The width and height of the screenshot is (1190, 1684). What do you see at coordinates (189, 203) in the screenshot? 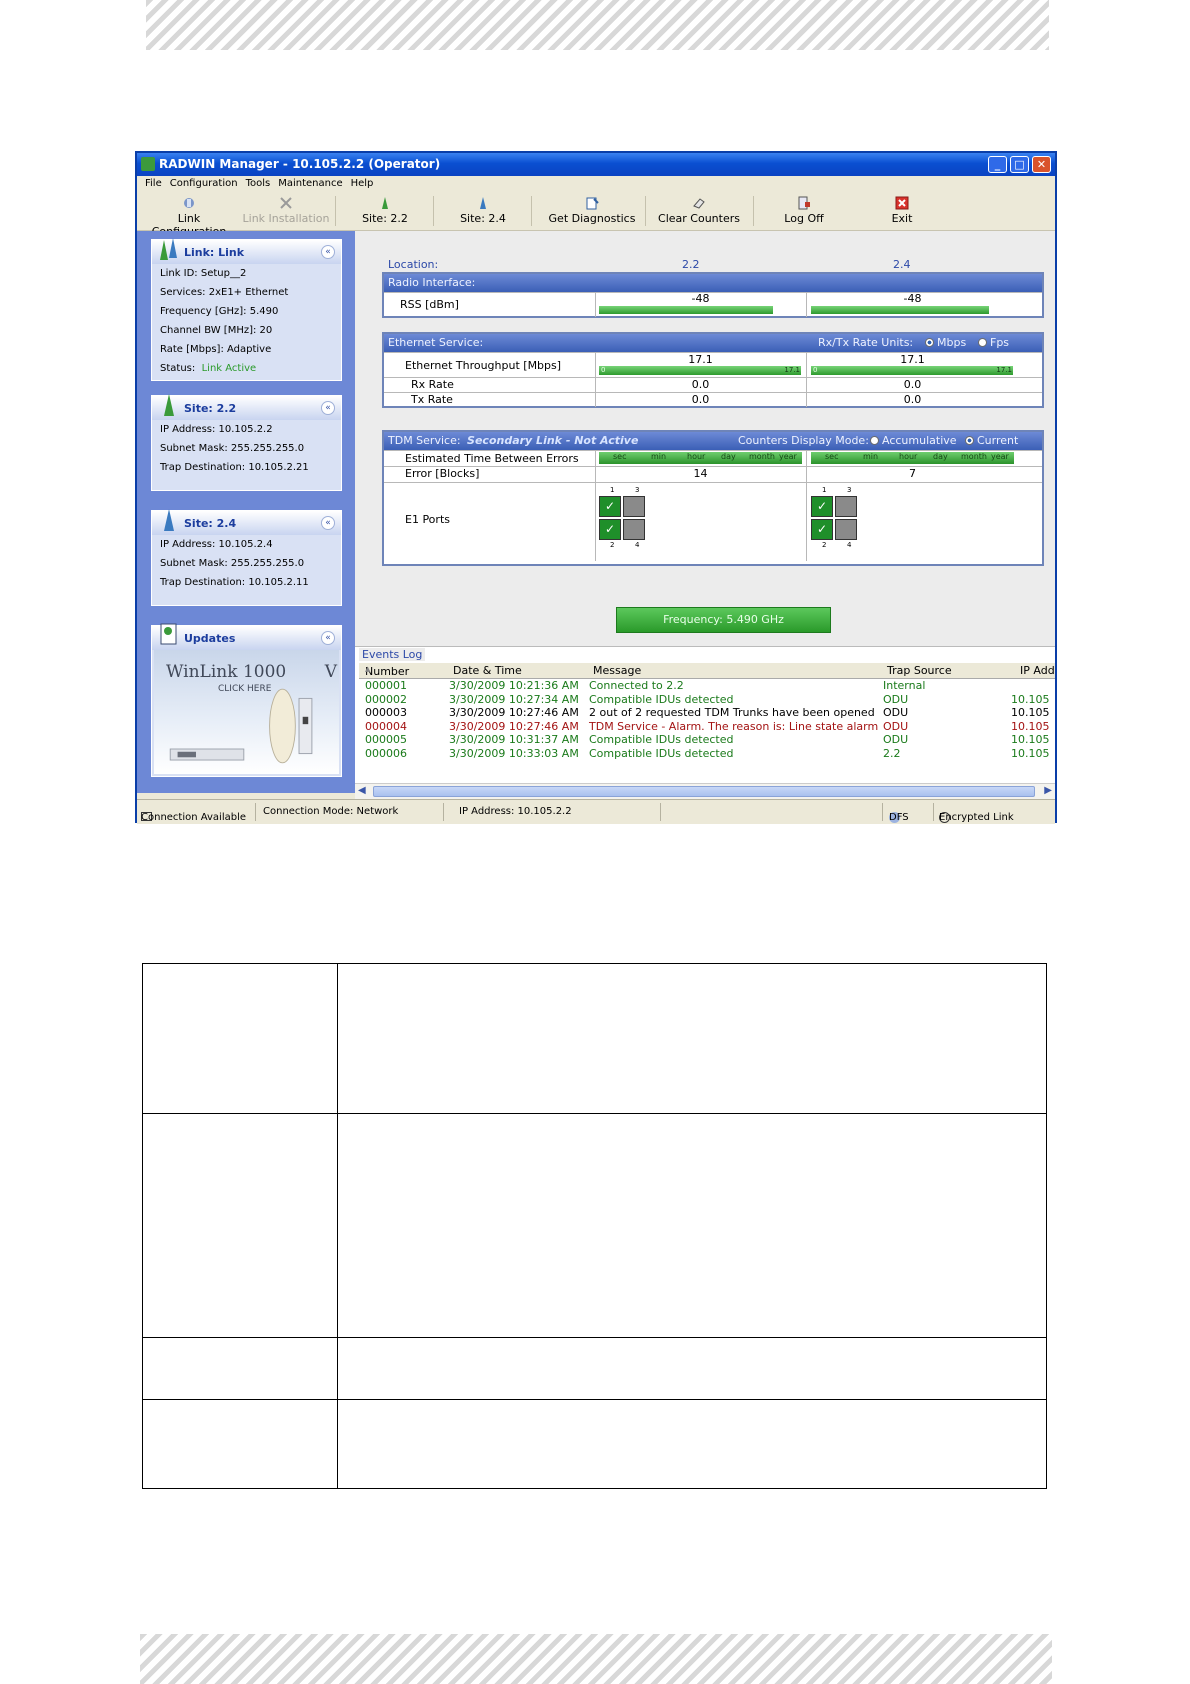
I see `link-config-icon` at bounding box center [189, 203].